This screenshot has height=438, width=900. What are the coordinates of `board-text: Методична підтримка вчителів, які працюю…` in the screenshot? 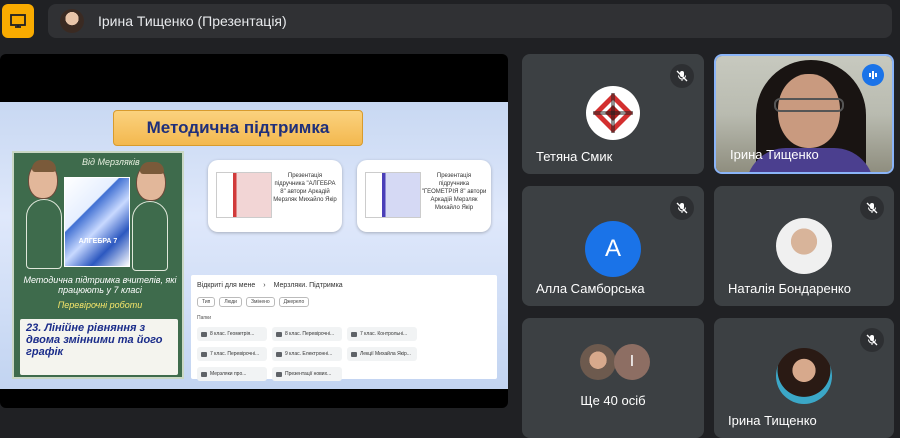 It's located at (100, 285).